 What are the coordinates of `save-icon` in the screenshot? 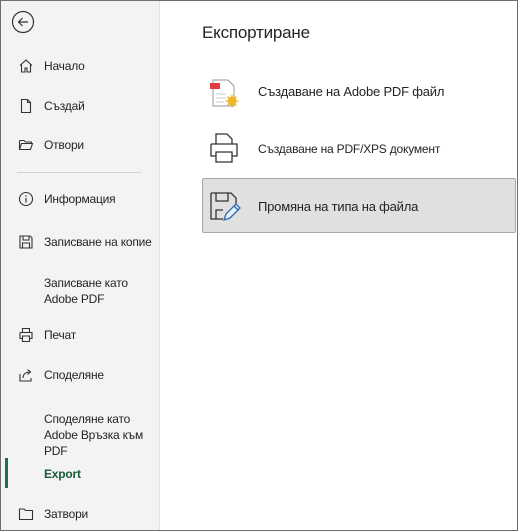 It's located at (26, 242).